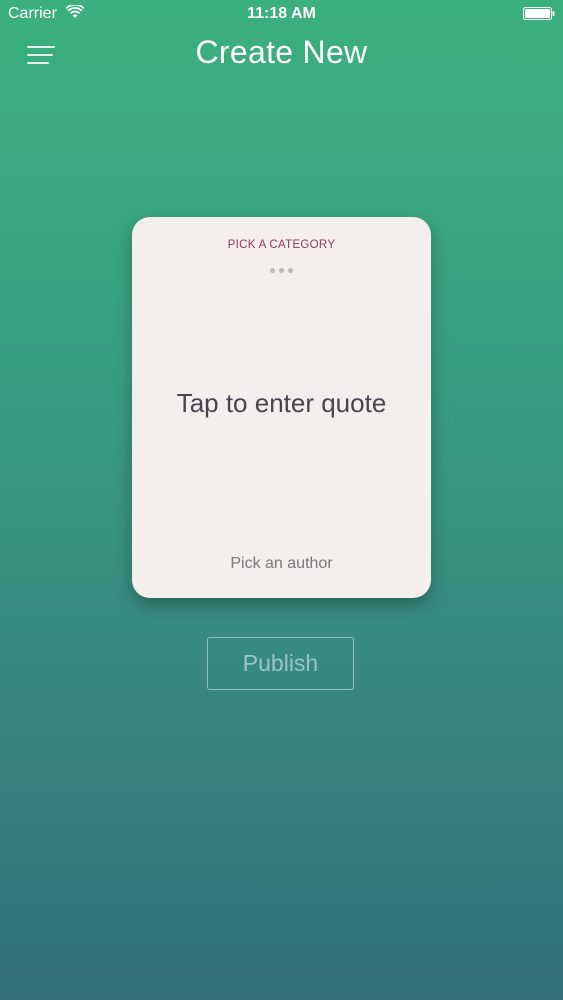 This screenshot has width=563, height=1000. I want to click on nav-header: Create New, so click(281, 55).